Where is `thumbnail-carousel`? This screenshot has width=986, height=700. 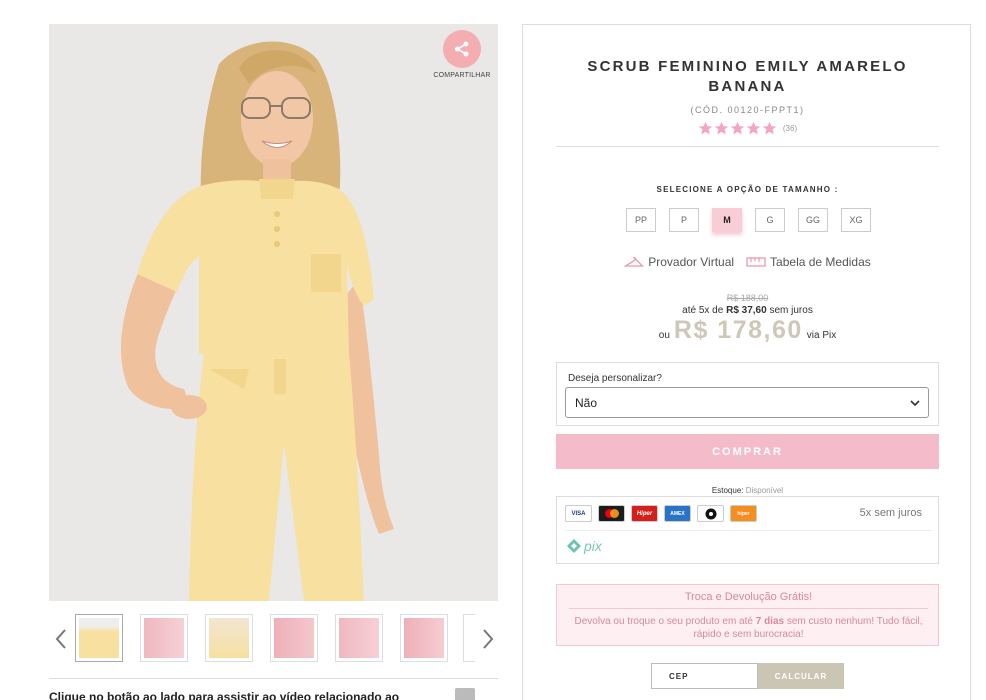
thumbnail-carousel is located at coordinates (273, 639).